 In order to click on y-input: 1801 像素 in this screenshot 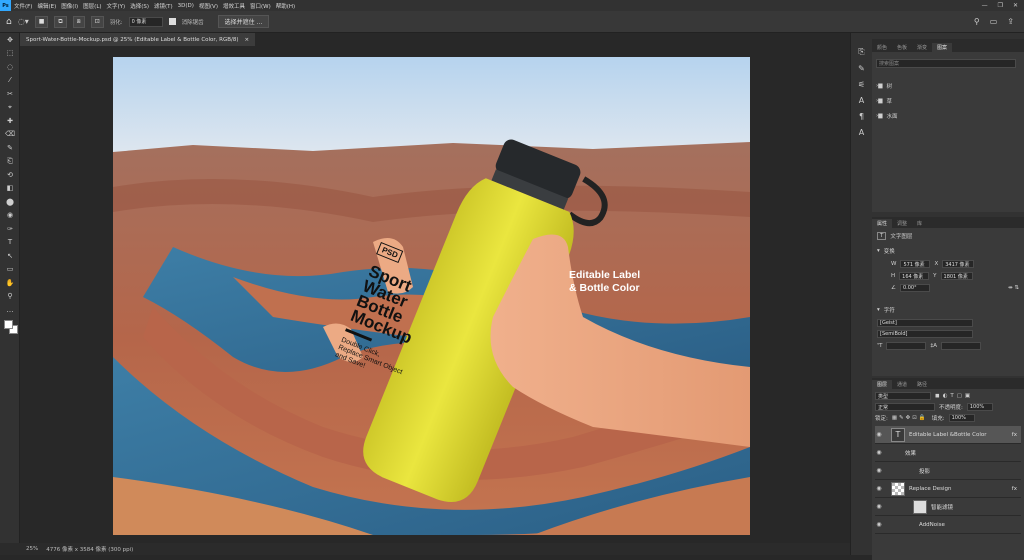, I will do `click(956, 276)`.